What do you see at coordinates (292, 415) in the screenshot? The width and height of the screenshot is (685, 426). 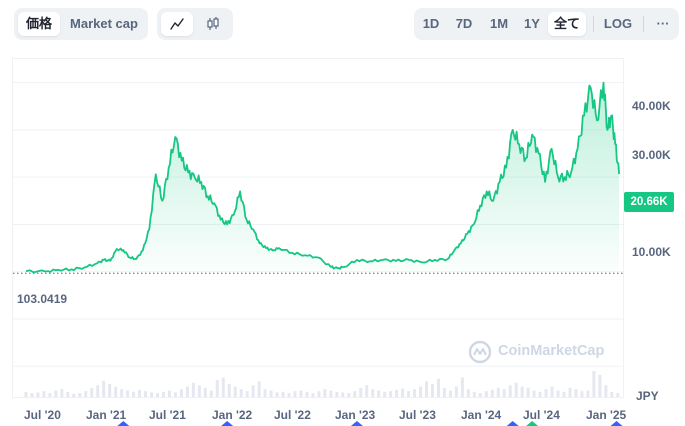 I see `x-tick-label: Jul '22` at bounding box center [292, 415].